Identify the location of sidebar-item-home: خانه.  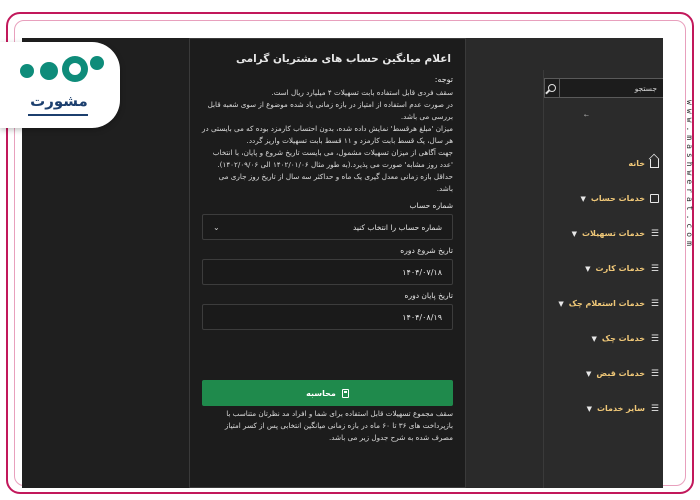
(603, 163).